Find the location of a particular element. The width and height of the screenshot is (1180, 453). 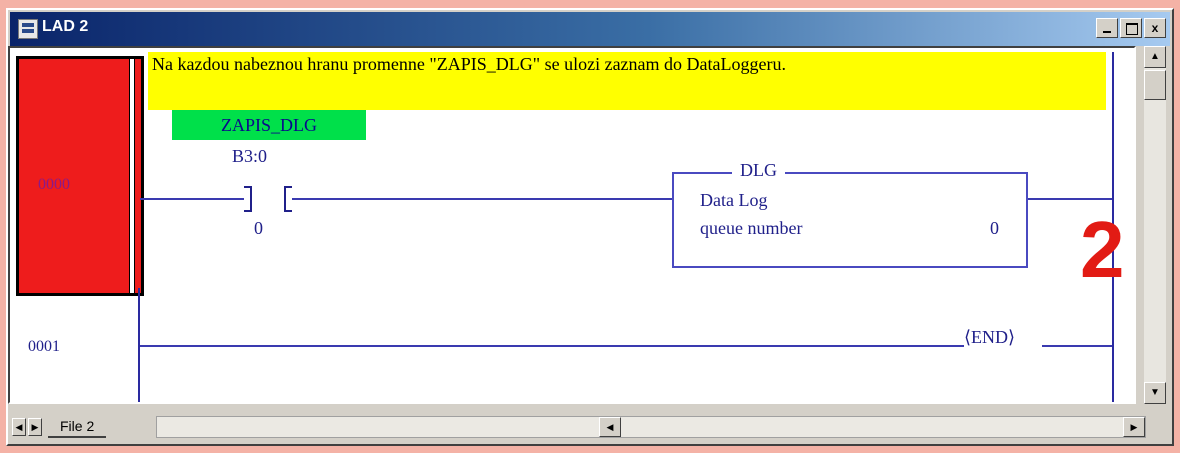

xic-contact-right is located at coordinates (288, 199).